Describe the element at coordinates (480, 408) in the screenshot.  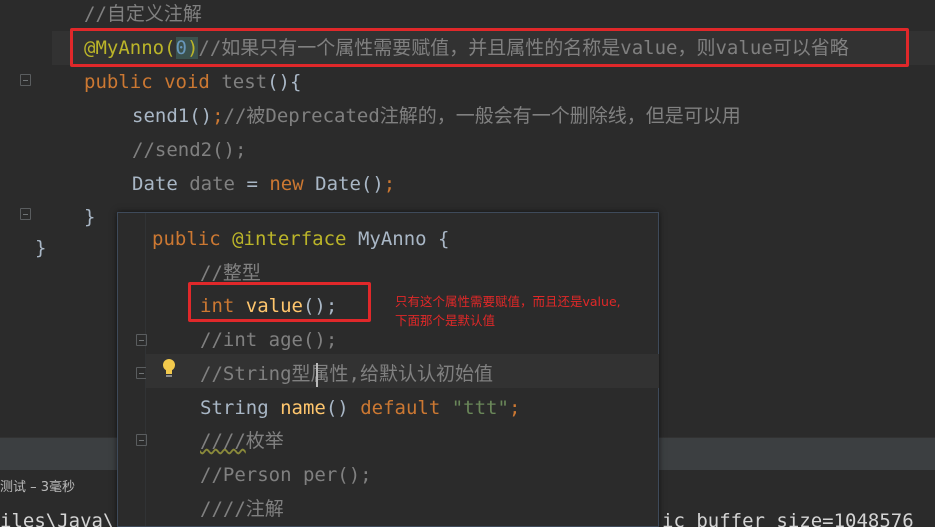
I see `string-literal: "ttt"` at that location.